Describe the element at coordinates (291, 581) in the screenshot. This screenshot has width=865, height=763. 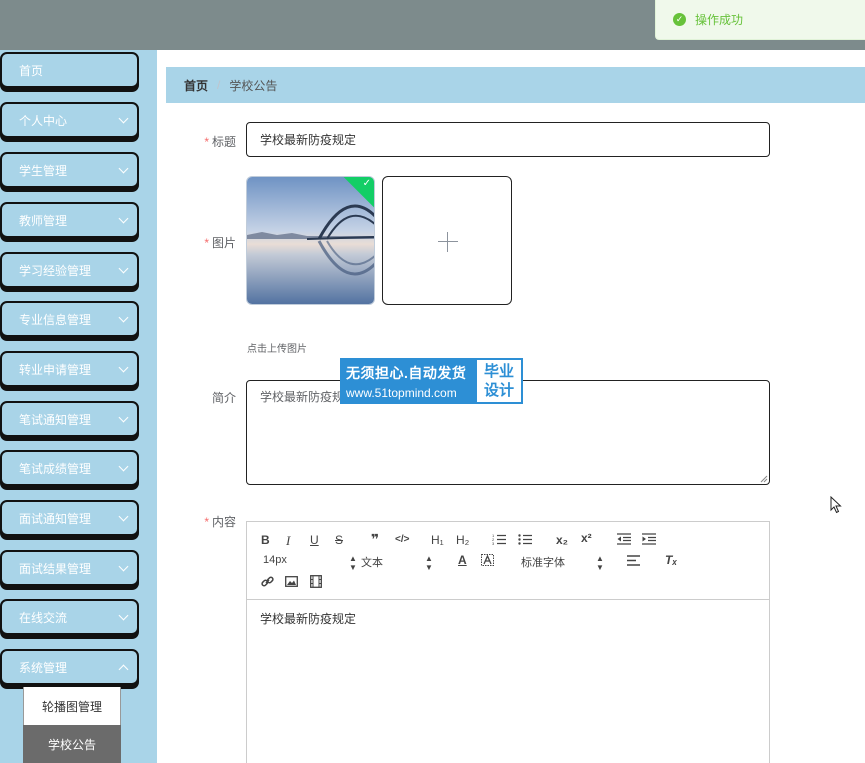
I see `image-icon` at that location.